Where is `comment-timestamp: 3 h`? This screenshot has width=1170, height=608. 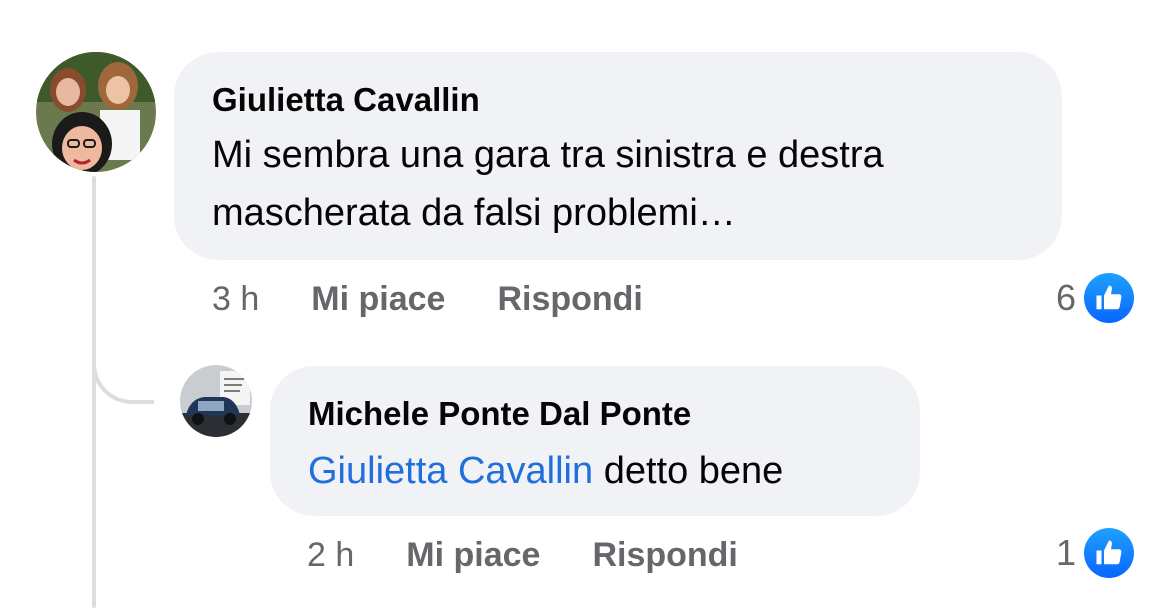 comment-timestamp: 3 h is located at coordinates (235, 299).